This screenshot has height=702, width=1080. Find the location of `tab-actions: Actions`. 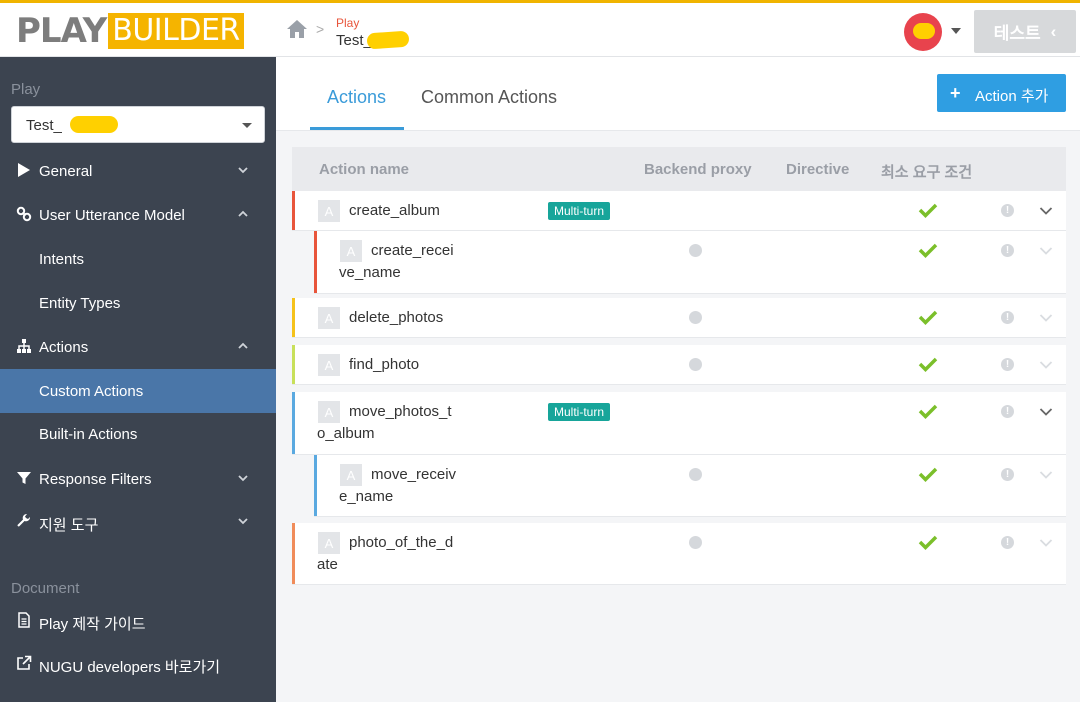

tab-actions: Actions is located at coordinates (356, 97).